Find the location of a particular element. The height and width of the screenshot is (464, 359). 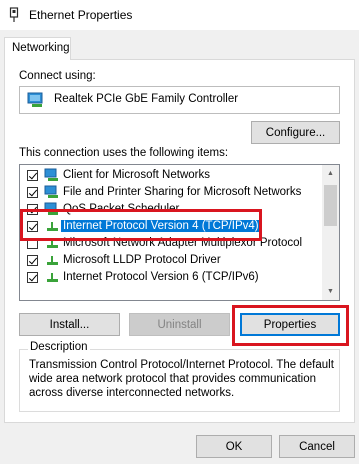

tab-networking: Networking is located at coordinates (37, 48).